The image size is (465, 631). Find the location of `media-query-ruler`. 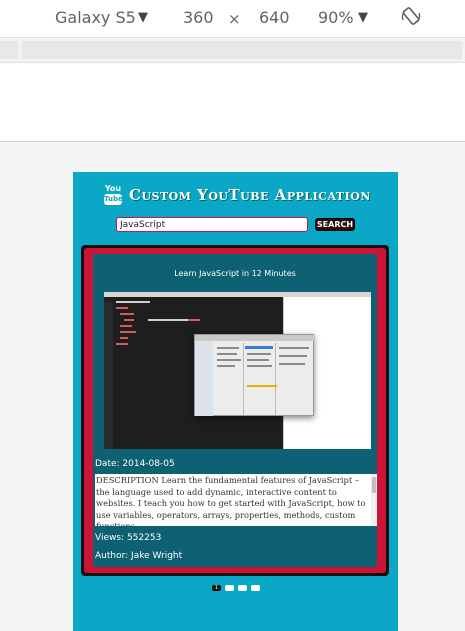

media-query-ruler is located at coordinates (232, 50).